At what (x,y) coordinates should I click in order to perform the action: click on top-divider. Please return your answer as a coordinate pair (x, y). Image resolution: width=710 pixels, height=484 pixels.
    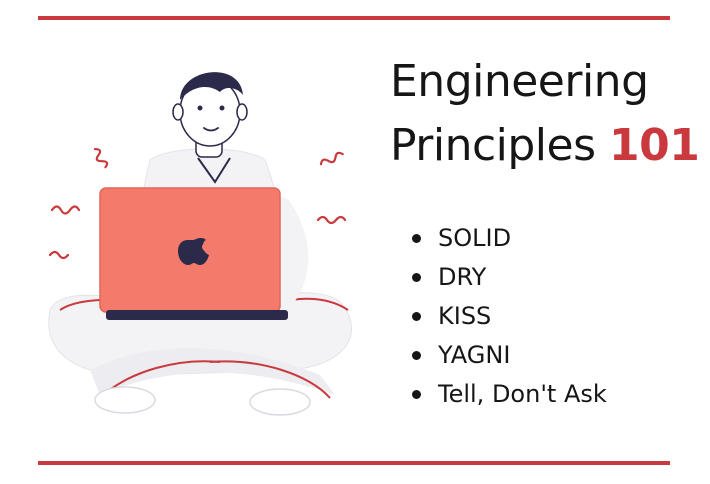
    Looking at the image, I should click on (354, 18).